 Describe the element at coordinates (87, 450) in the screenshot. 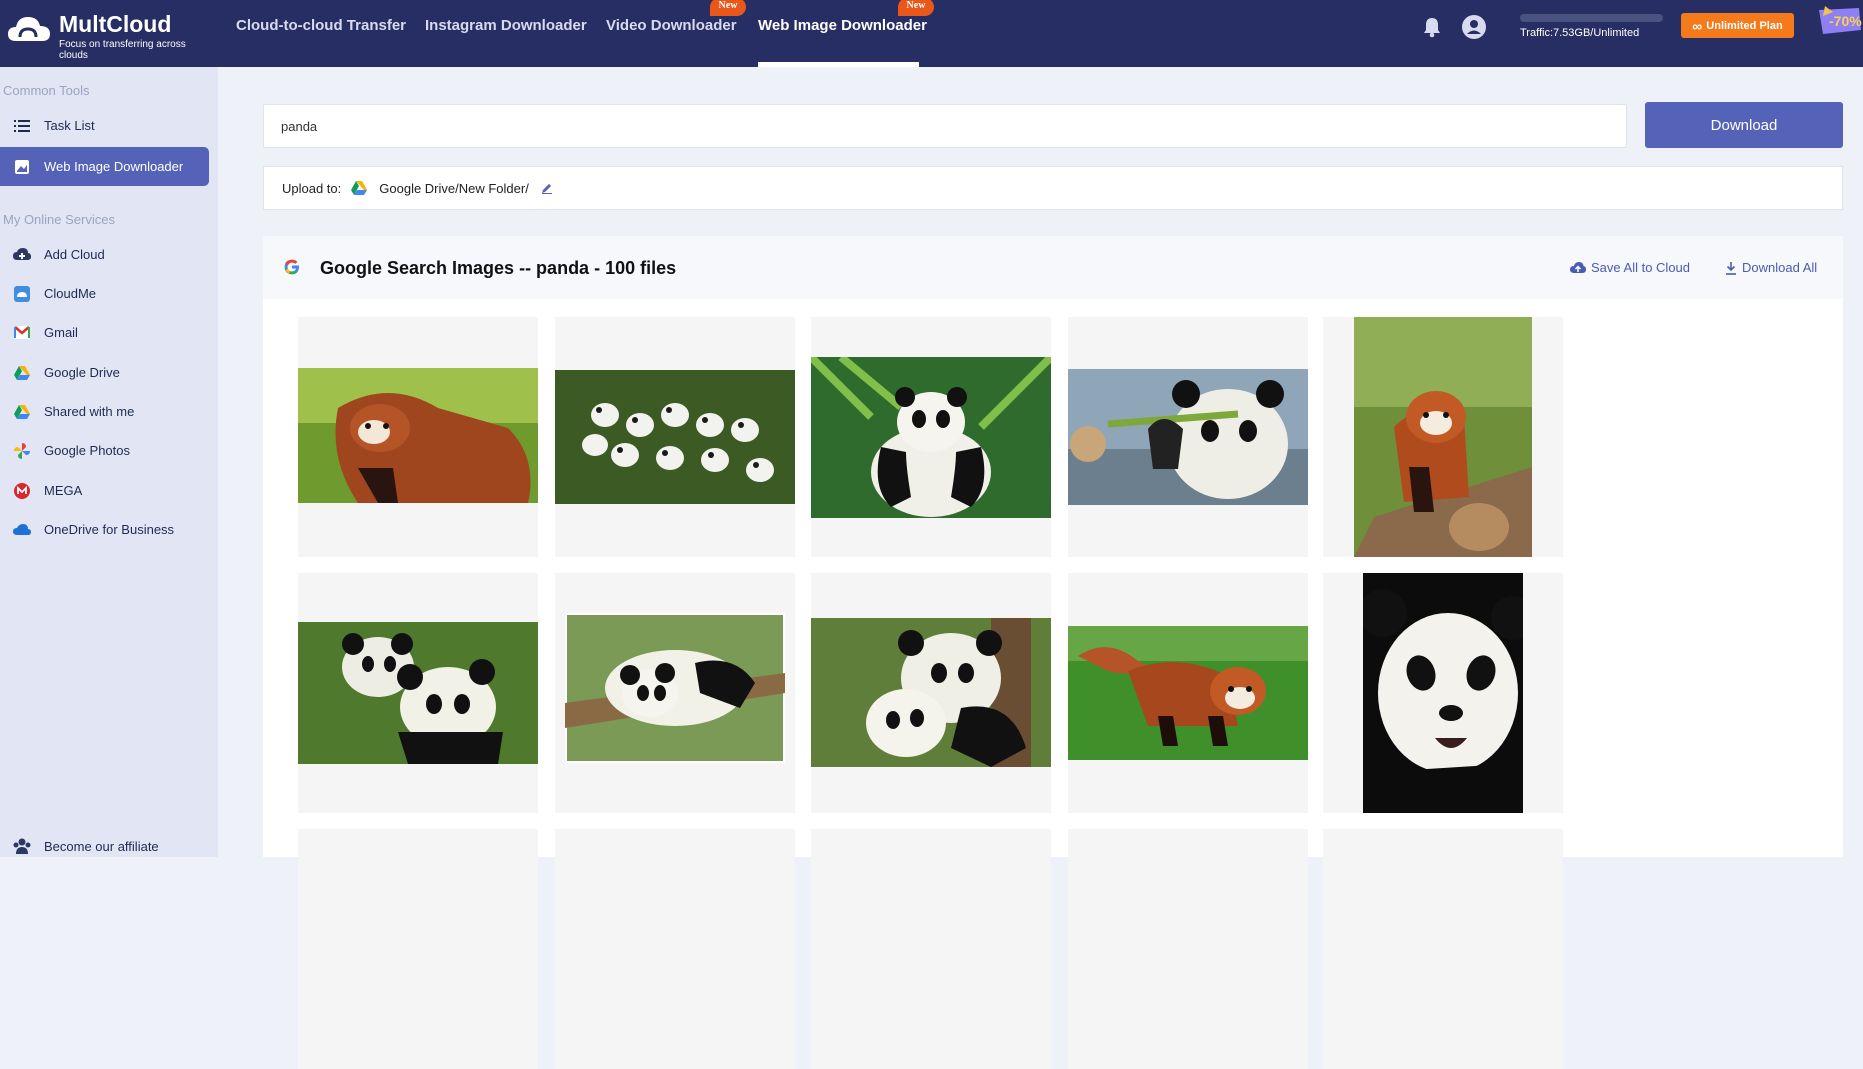

I see `sidebar-item-label: Google Photos` at that location.